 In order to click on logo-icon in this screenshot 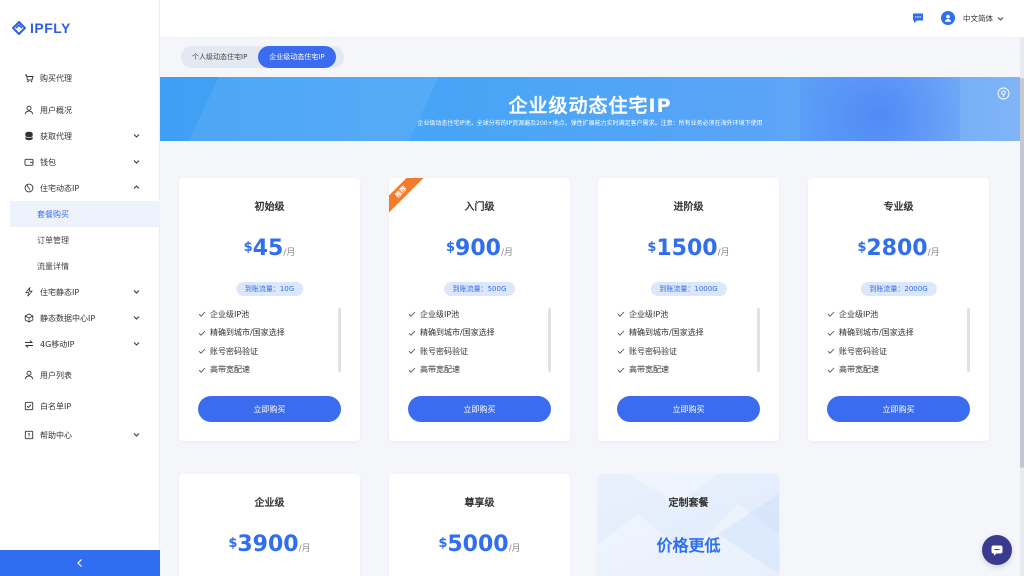, I will do `click(19, 28)`.